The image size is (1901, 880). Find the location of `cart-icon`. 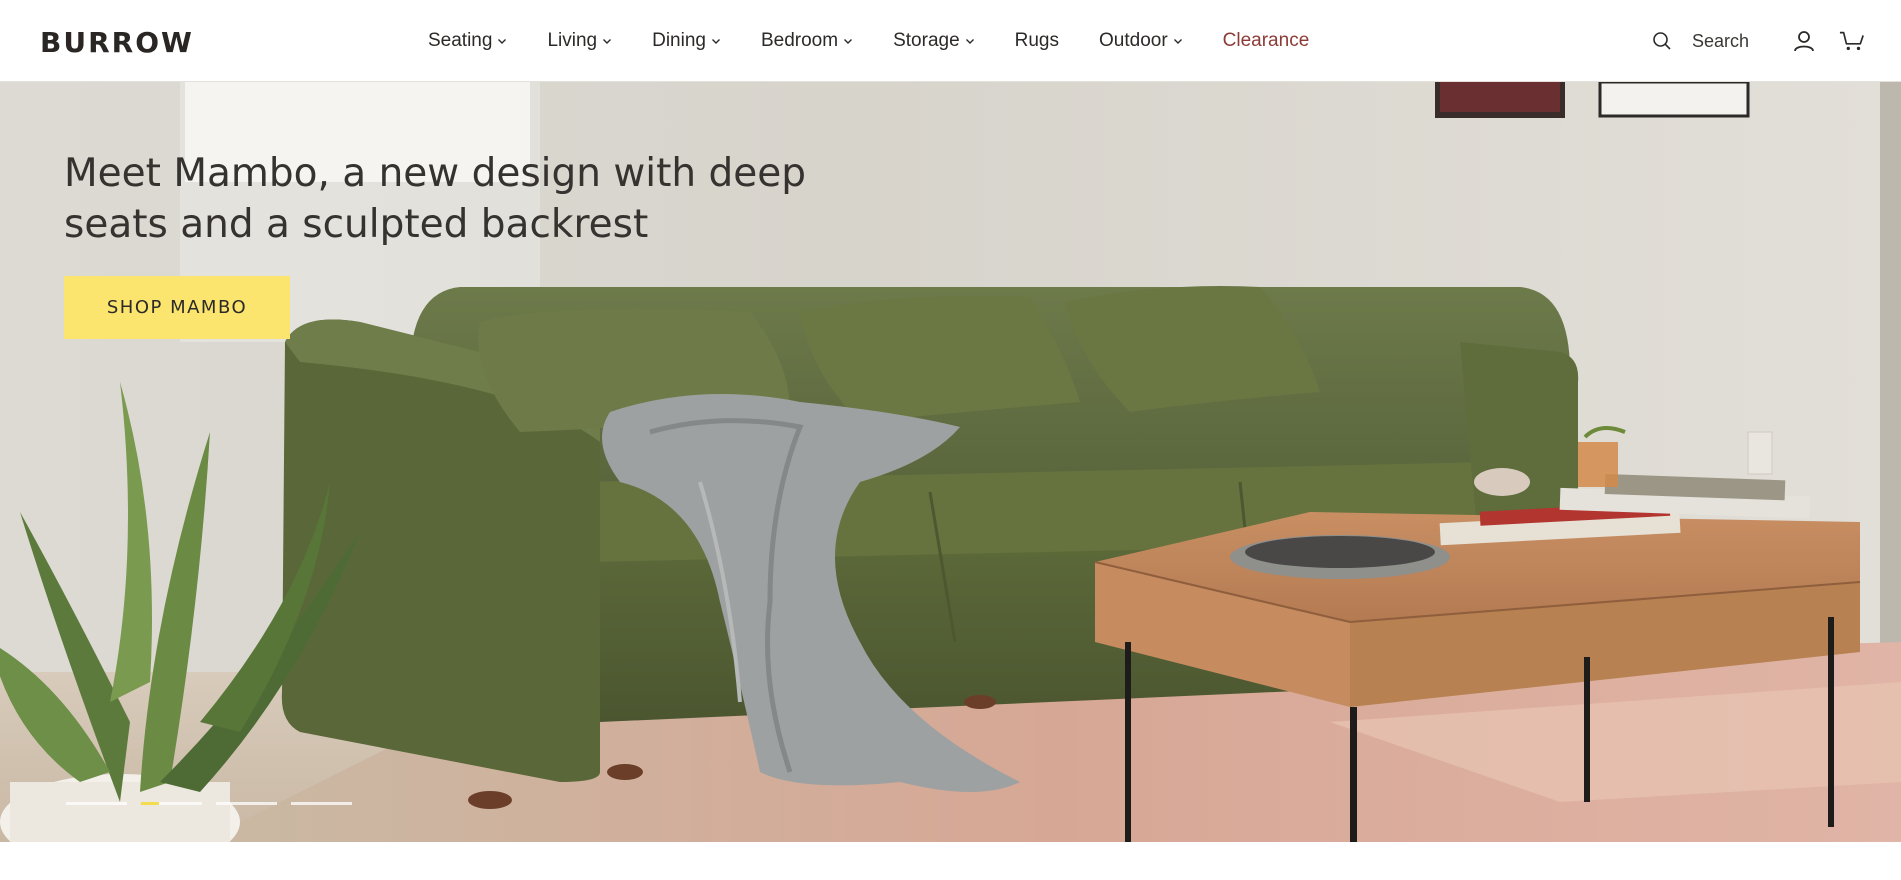

cart-icon is located at coordinates (1851, 41).